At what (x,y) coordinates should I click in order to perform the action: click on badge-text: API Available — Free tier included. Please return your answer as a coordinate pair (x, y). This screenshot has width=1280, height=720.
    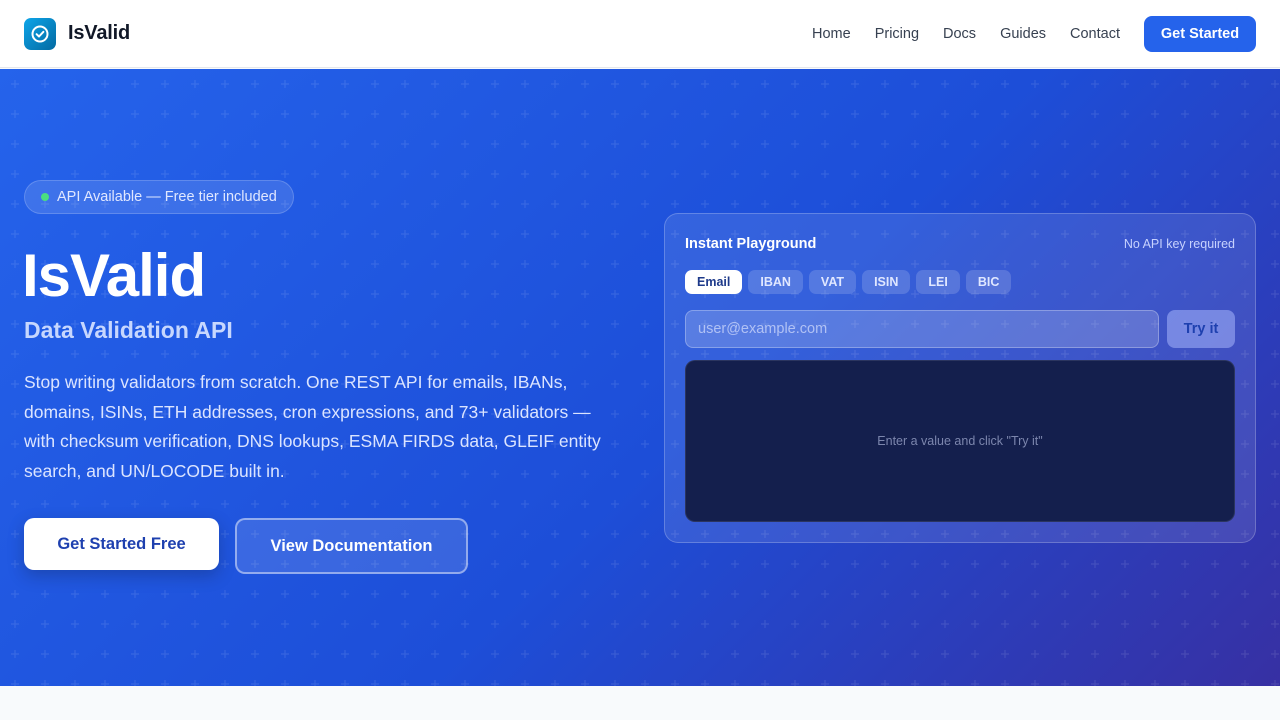
    Looking at the image, I should click on (167, 197).